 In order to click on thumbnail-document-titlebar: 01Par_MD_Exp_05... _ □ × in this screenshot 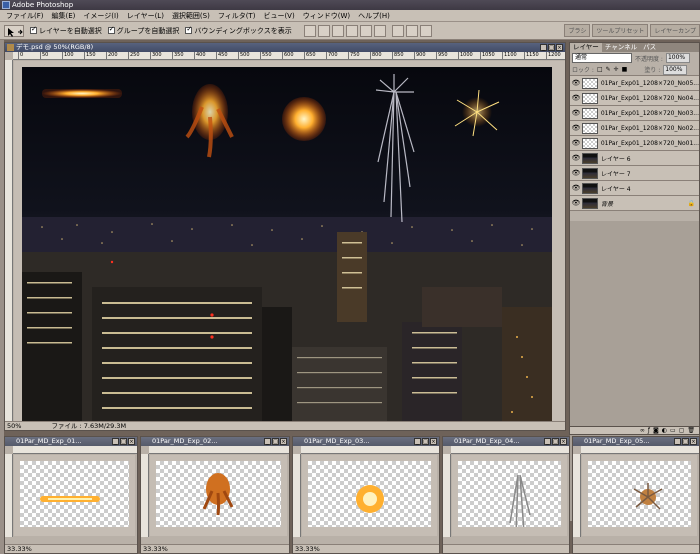, I will do `click(636, 441)`.